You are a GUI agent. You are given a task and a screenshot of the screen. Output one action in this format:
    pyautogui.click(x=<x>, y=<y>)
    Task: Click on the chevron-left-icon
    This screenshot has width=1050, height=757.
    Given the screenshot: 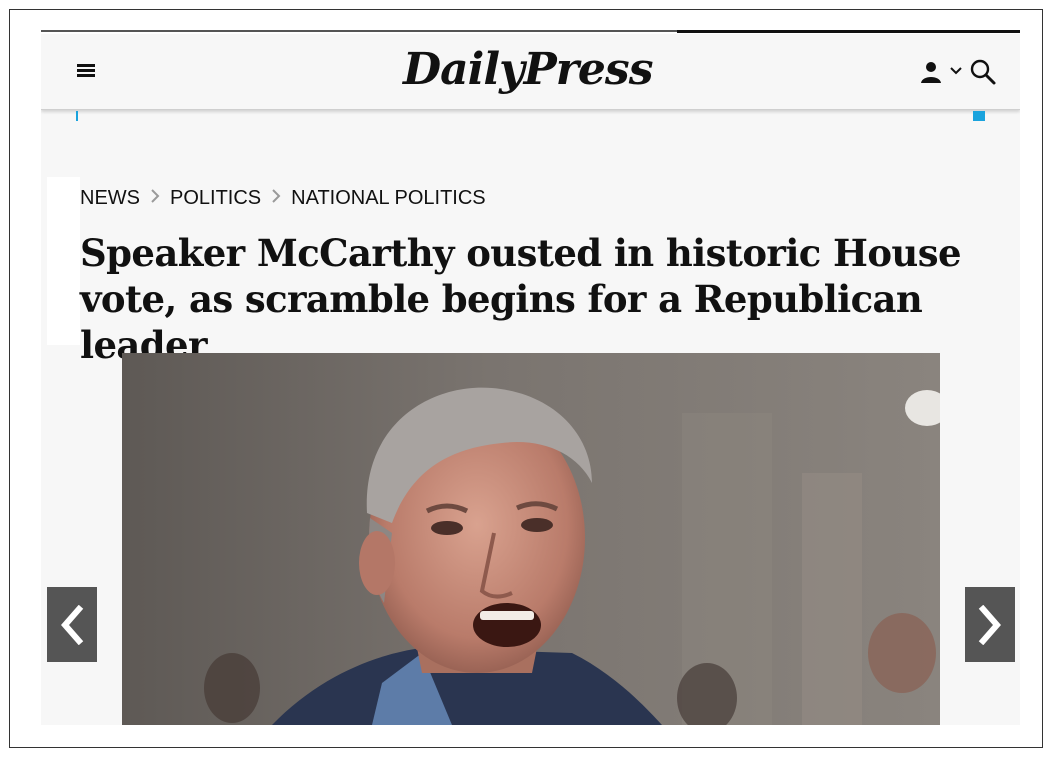 What is the action you would take?
    pyautogui.click(x=72, y=624)
    